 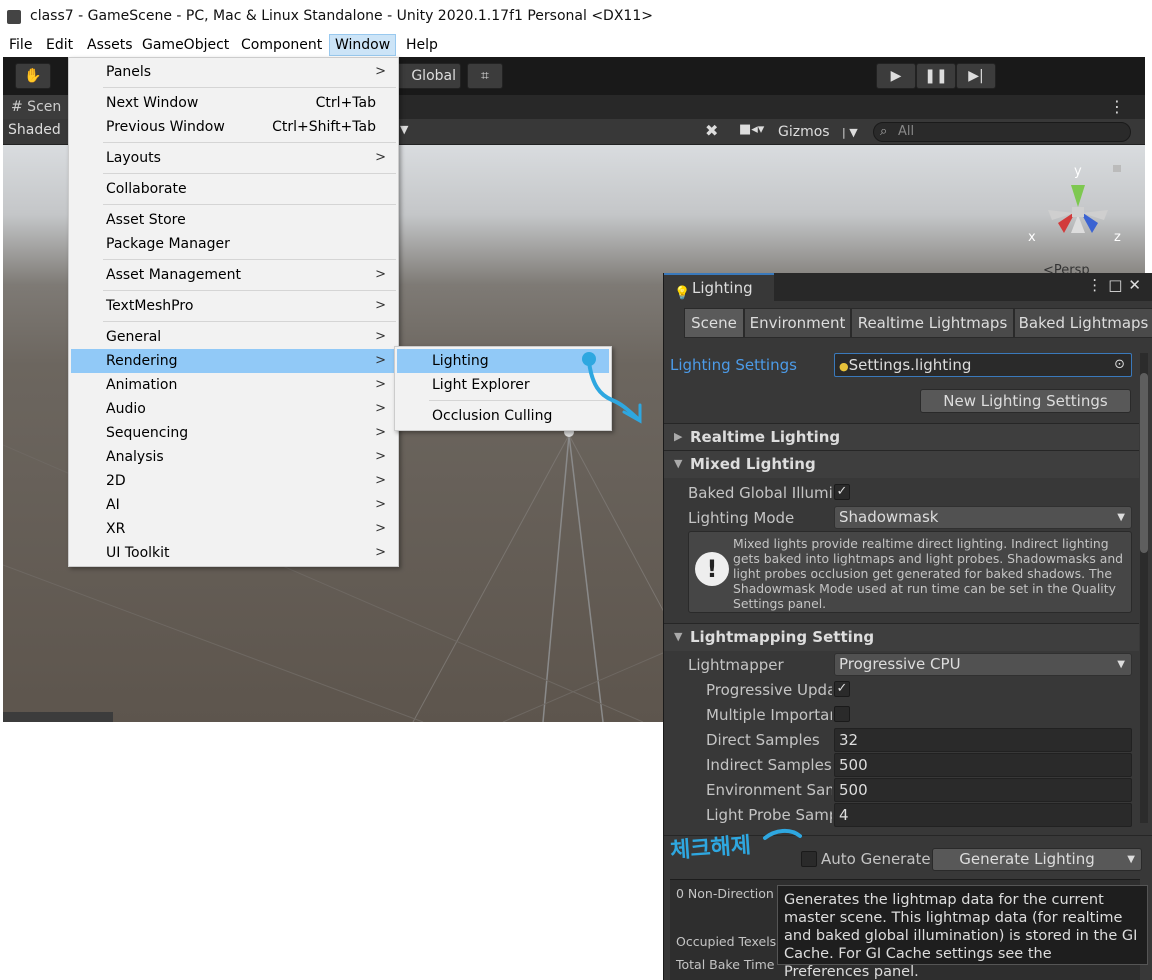 What do you see at coordinates (1025, 401) in the screenshot?
I see `new-lighting-settings-button: New Lighting Settings` at bounding box center [1025, 401].